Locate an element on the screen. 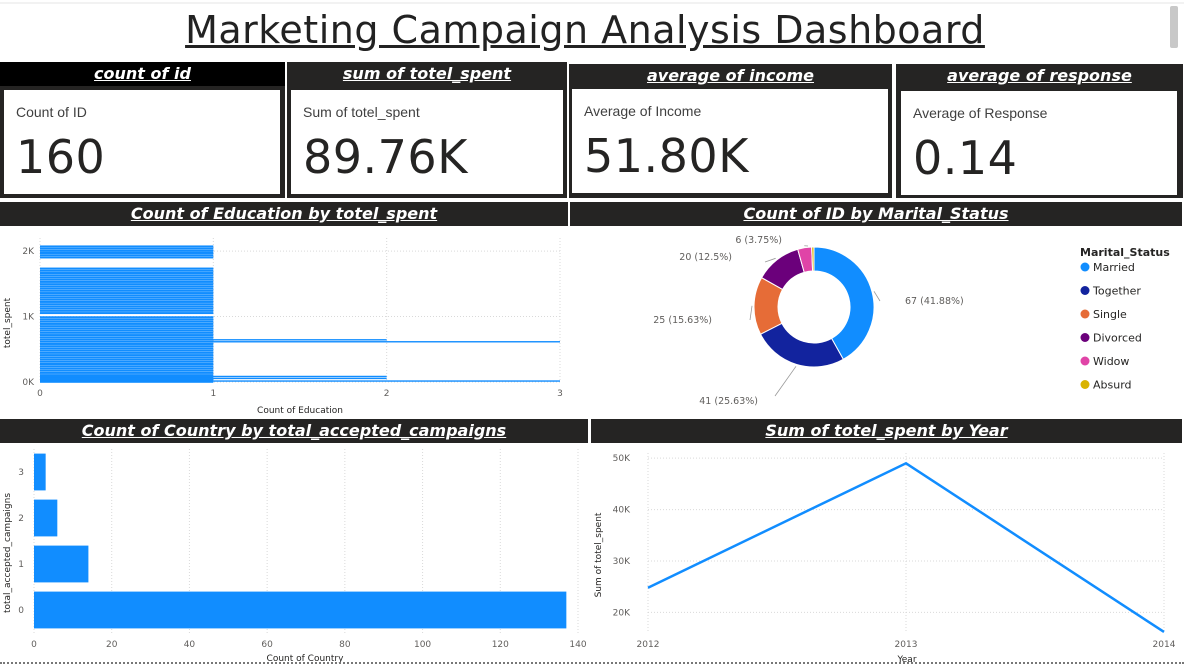  donut-slice-absurd is located at coordinates (813, 259).